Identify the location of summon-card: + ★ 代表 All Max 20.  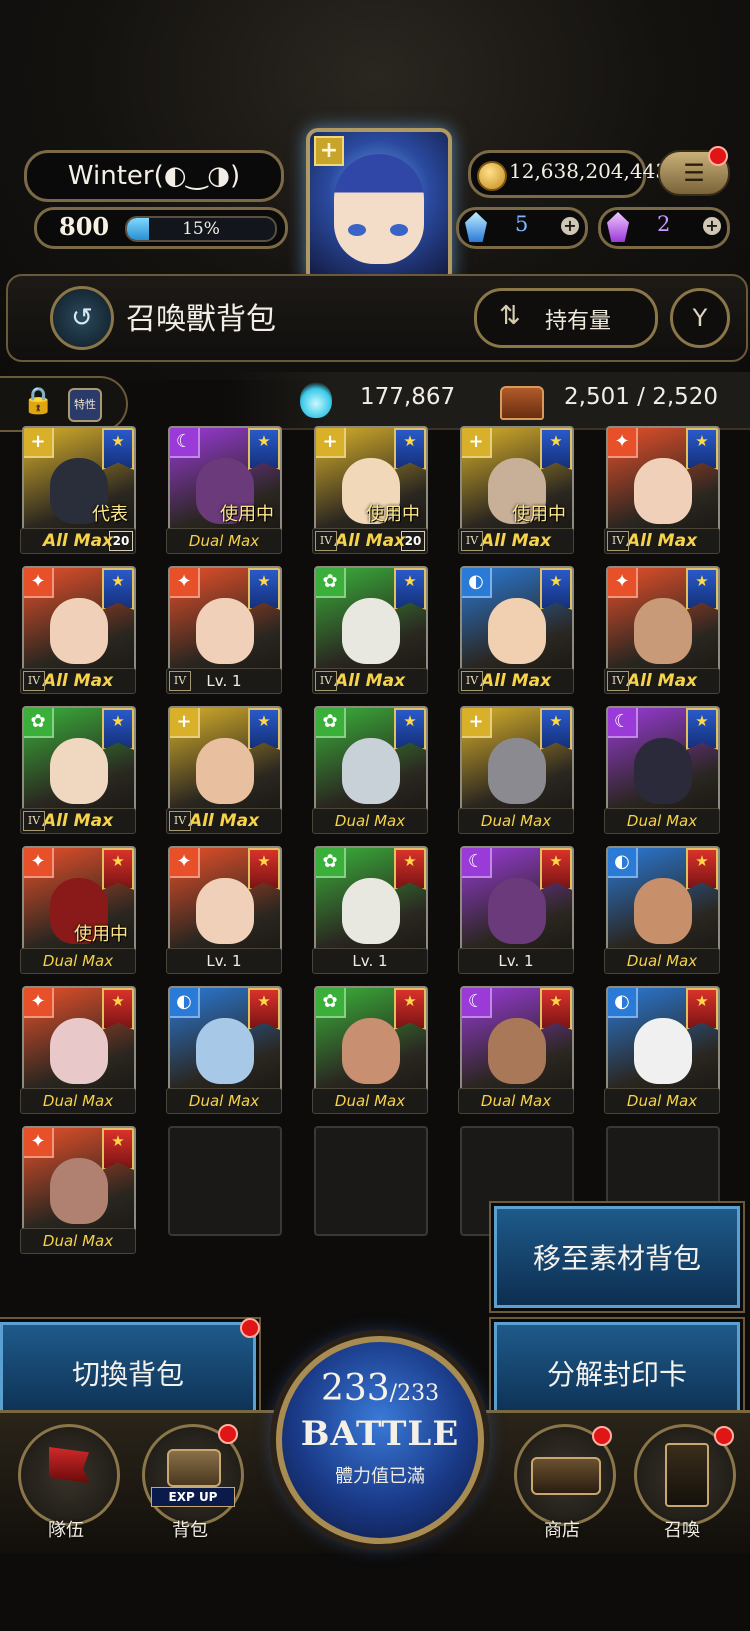
(78, 490).